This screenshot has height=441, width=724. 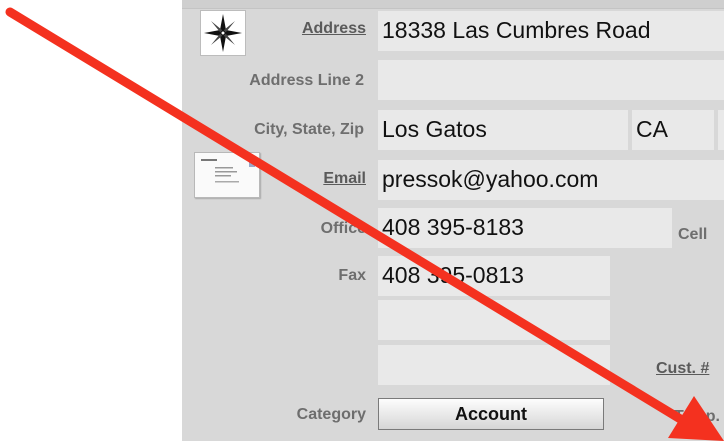 What do you see at coordinates (551, 180) in the screenshot?
I see `email-field: pressok@yahoo.com` at bounding box center [551, 180].